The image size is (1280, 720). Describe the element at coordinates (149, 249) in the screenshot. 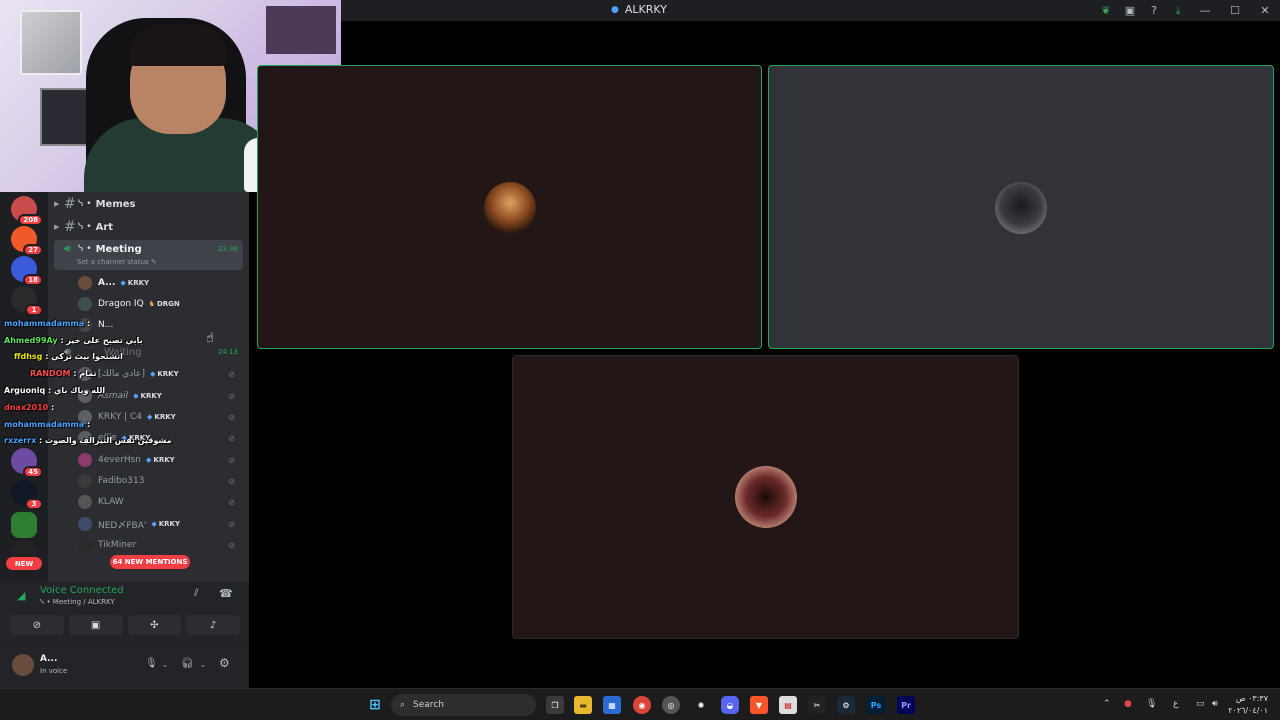

I see `voice-channel-meeting: 🔊︎ ᓭ • Meeting 23:36` at that location.